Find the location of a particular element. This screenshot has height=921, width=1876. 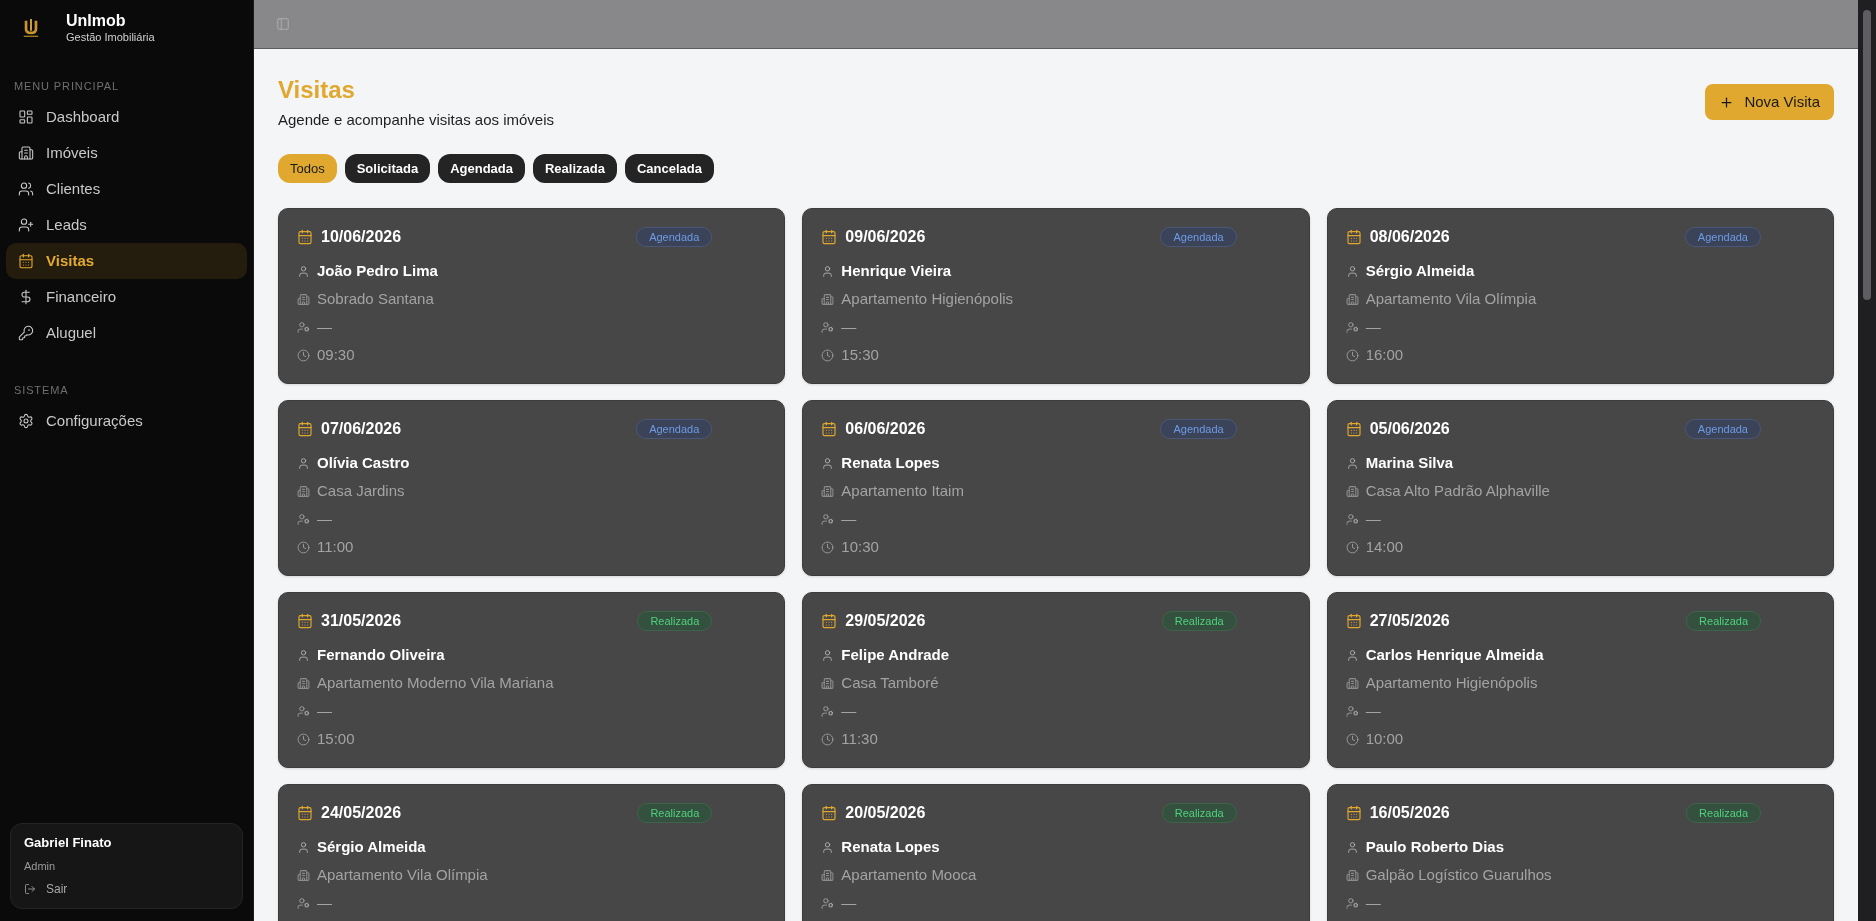

sidebar-toggle-icon is located at coordinates (283, 24).